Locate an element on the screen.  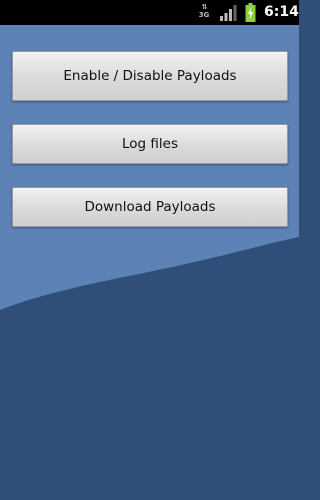
status-bar: ⇅ 3G 6:14 is located at coordinates (149, 12).